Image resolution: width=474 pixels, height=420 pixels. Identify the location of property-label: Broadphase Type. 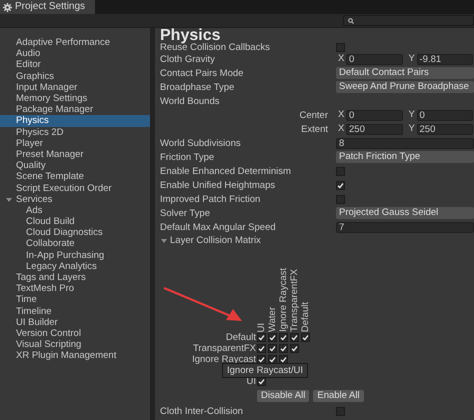
(198, 87).